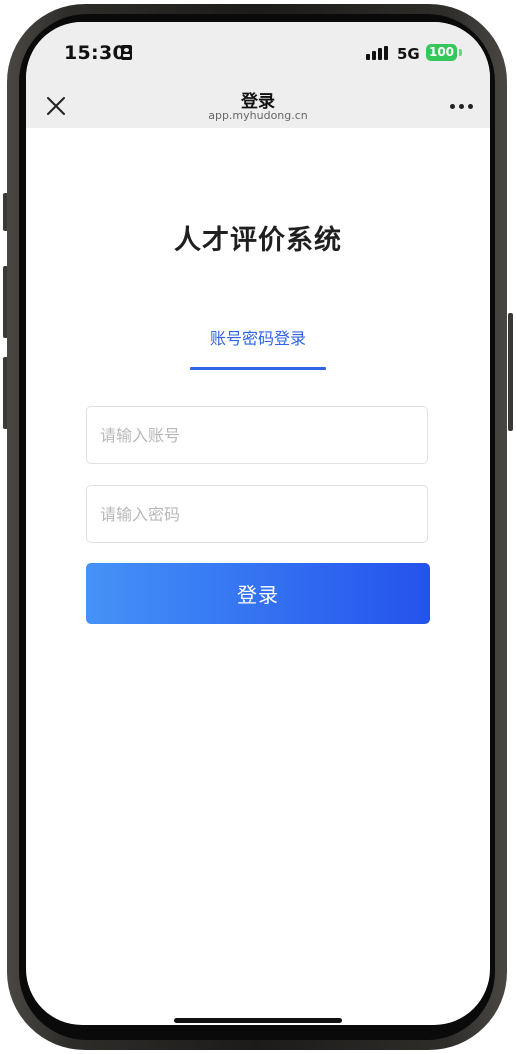 The width and height of the screenshot is (516, 1054). What do you see at coordinates (257, 338) in the screenshot?
I see `tab-label: 账号密码登录` at bounding box center [257, 338].